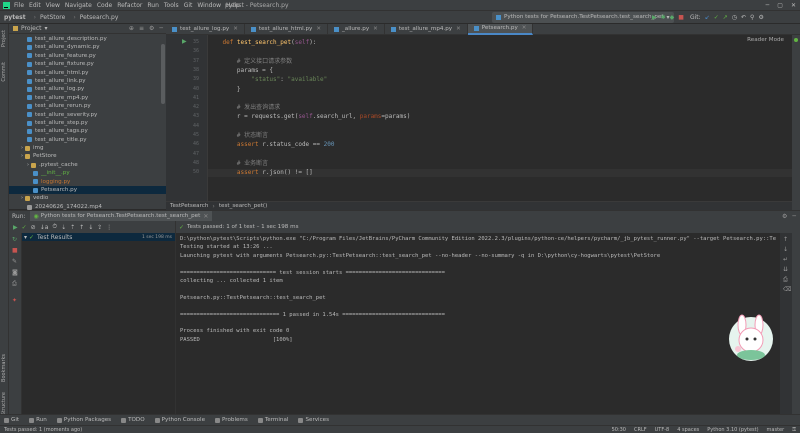 The width and height of the screenshot is (800, 433). I want to click on soft-wrap-icon: ↵, so click(785, 259).